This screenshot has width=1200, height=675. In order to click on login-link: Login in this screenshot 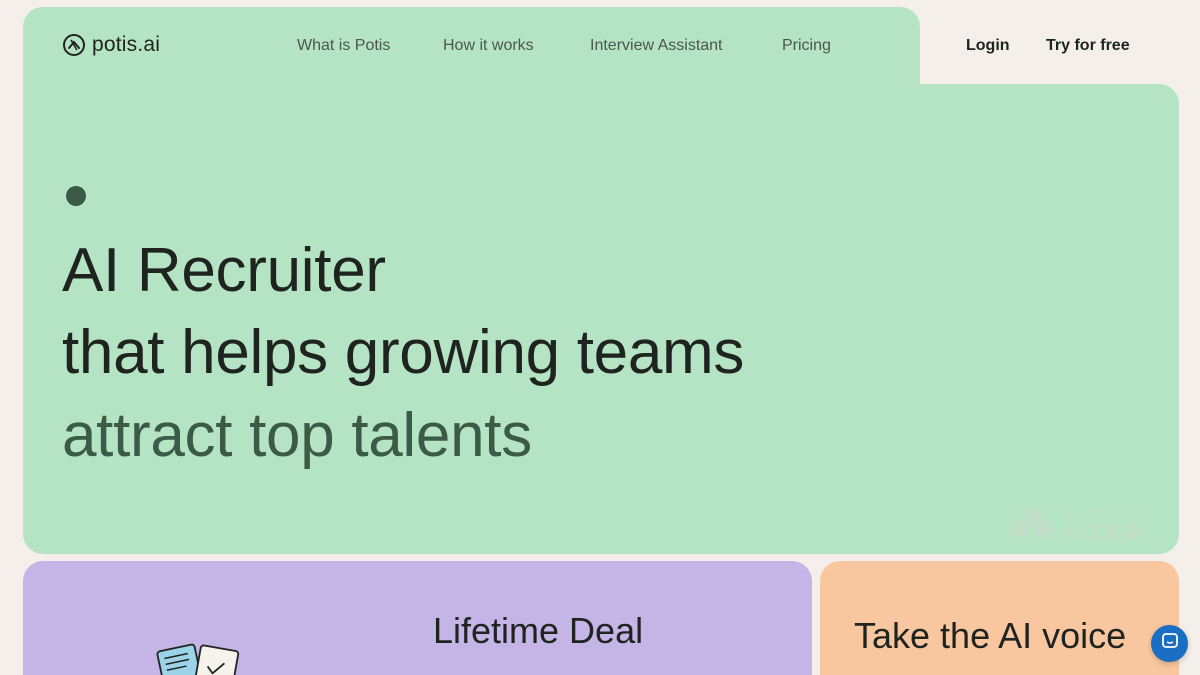, I will do `click(988, 46)`.